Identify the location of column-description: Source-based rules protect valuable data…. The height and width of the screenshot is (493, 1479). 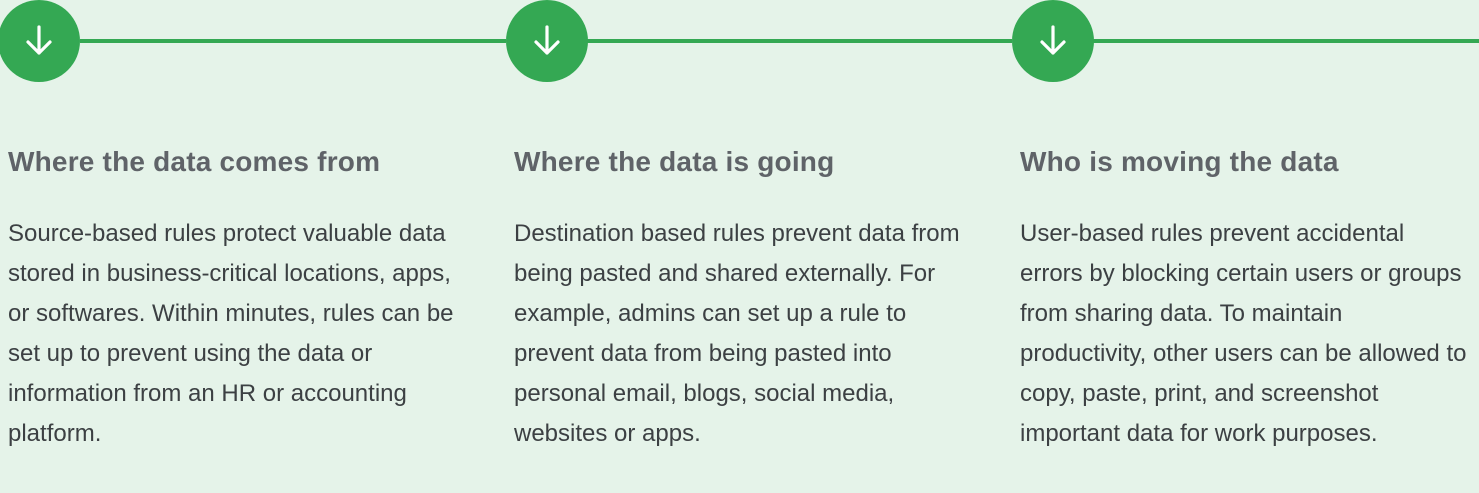
(231, 333).